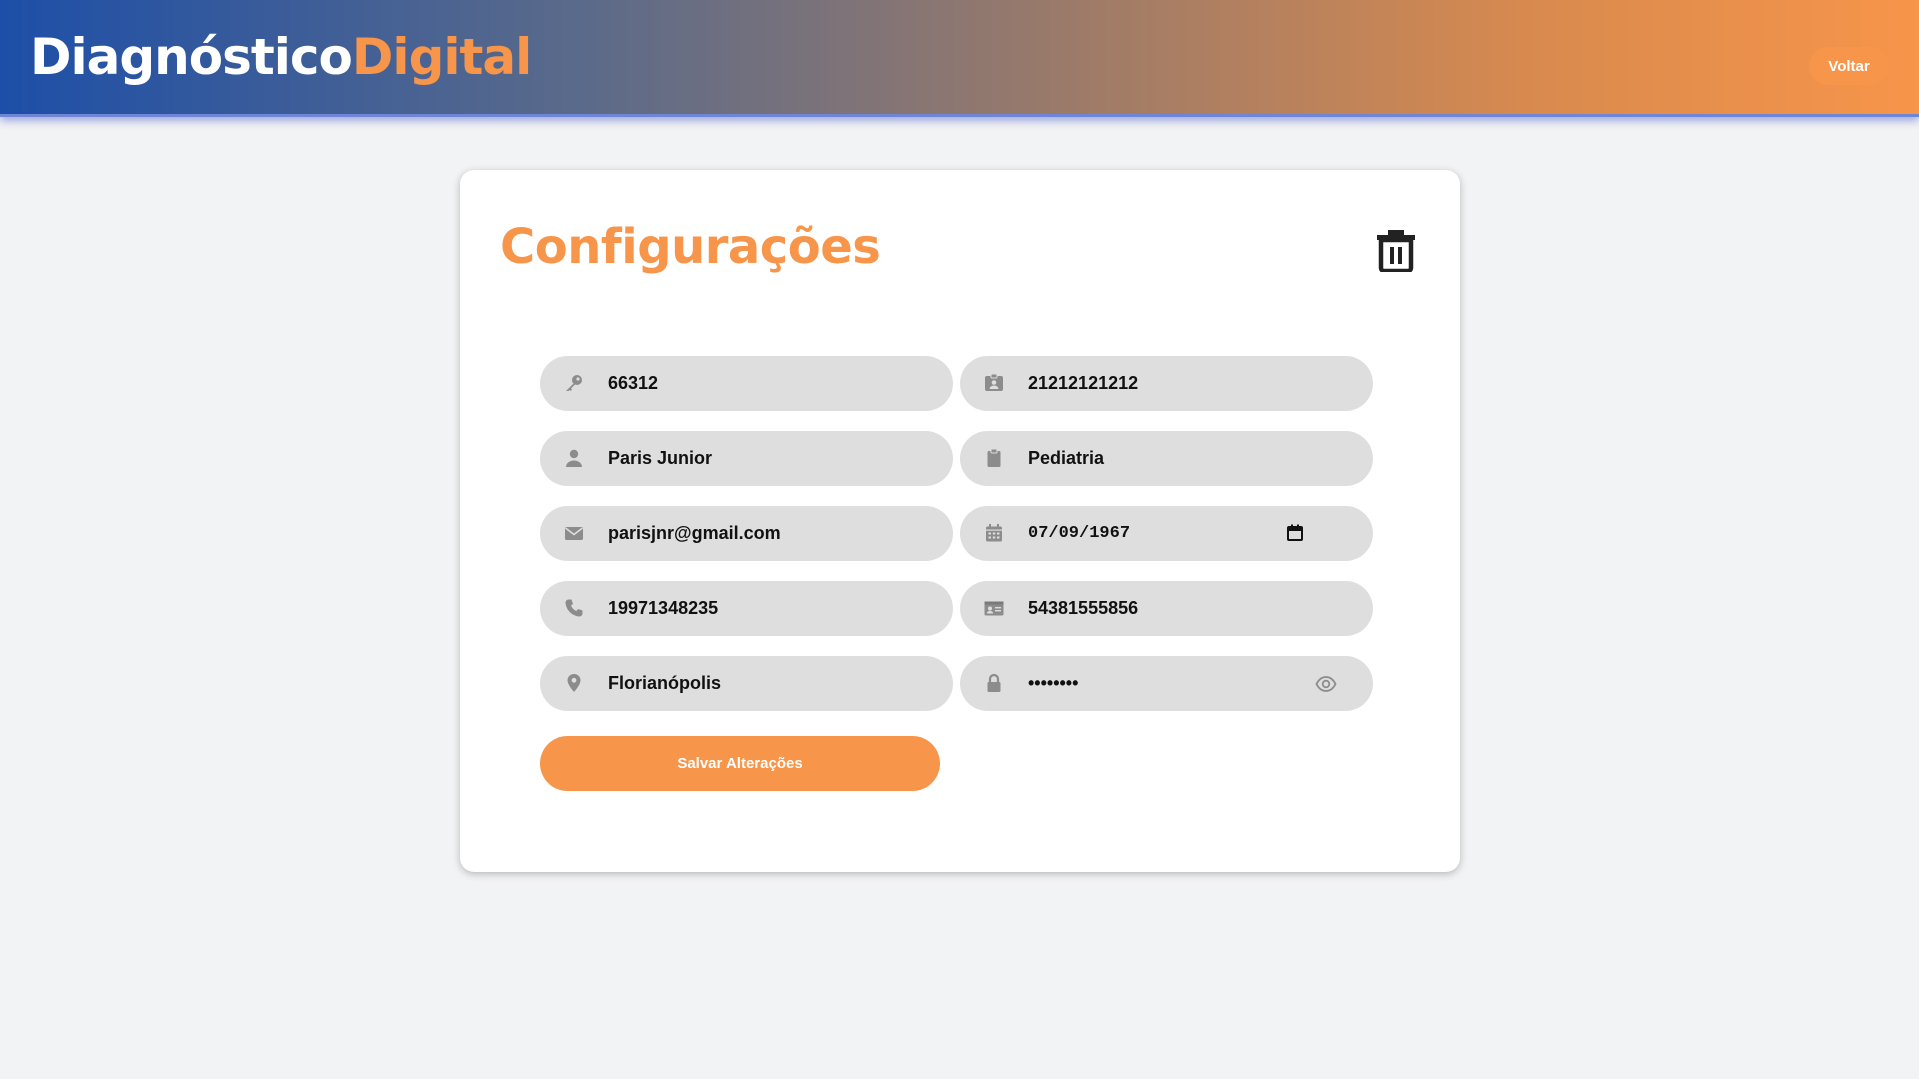  I want to click on phone-field, so click(746, 608).